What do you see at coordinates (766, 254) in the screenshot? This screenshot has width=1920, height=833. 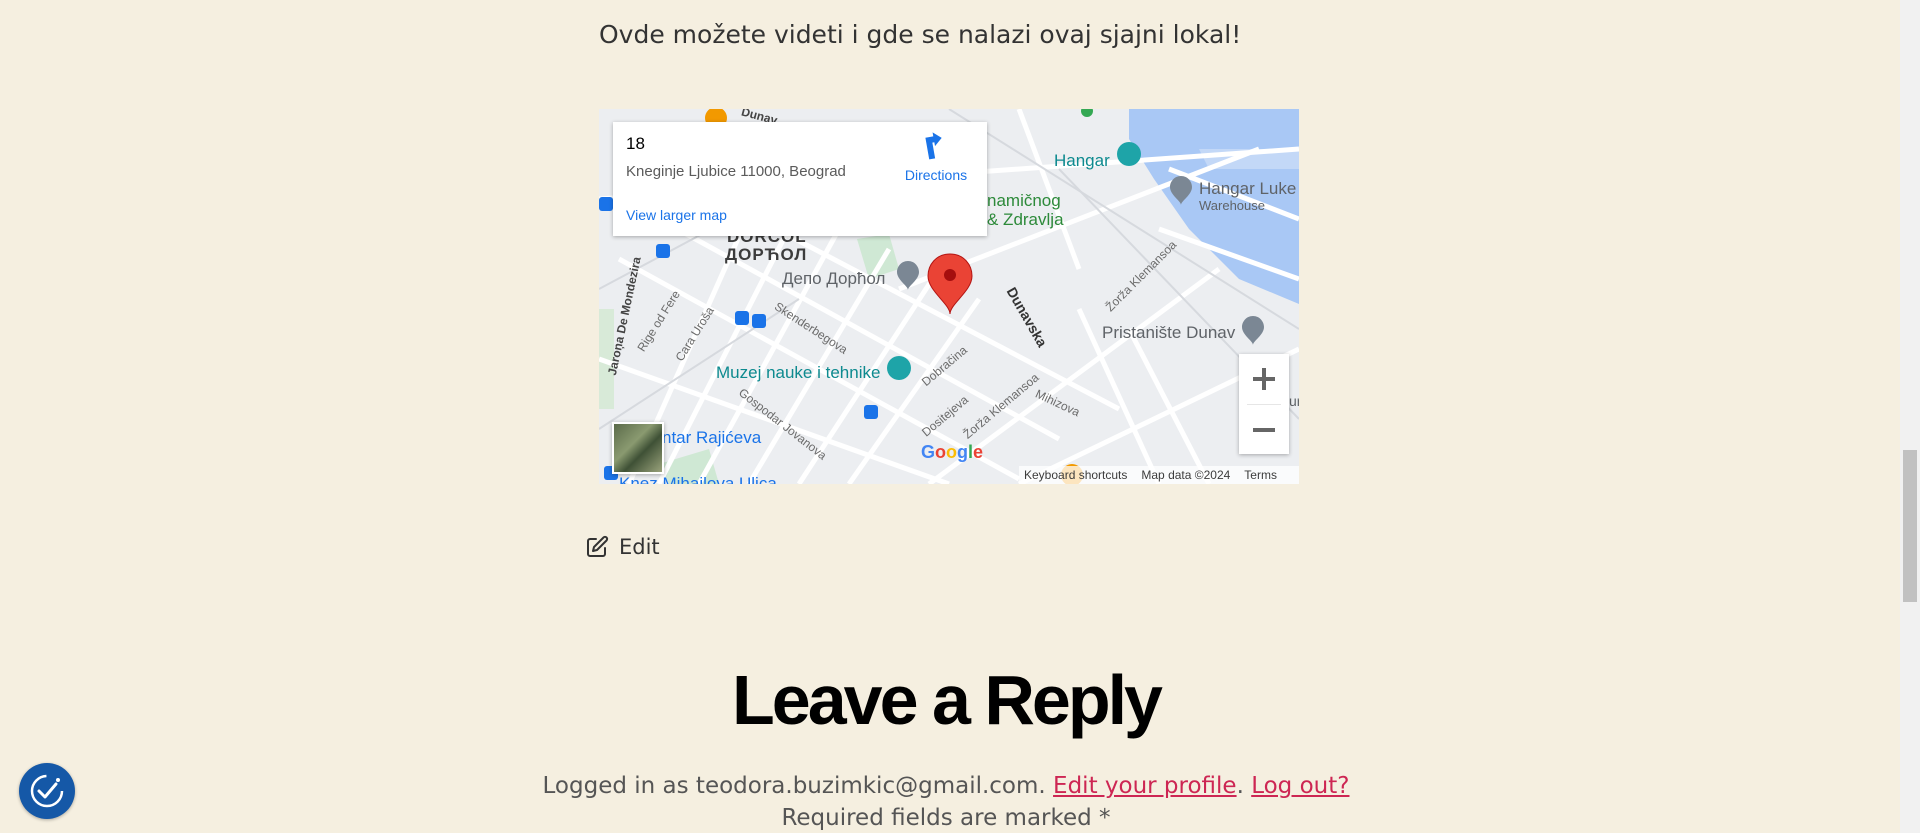 I see `map-label-dorcol-cyrillic: ДОРЋОЛ` at bounding box center [766, 254].